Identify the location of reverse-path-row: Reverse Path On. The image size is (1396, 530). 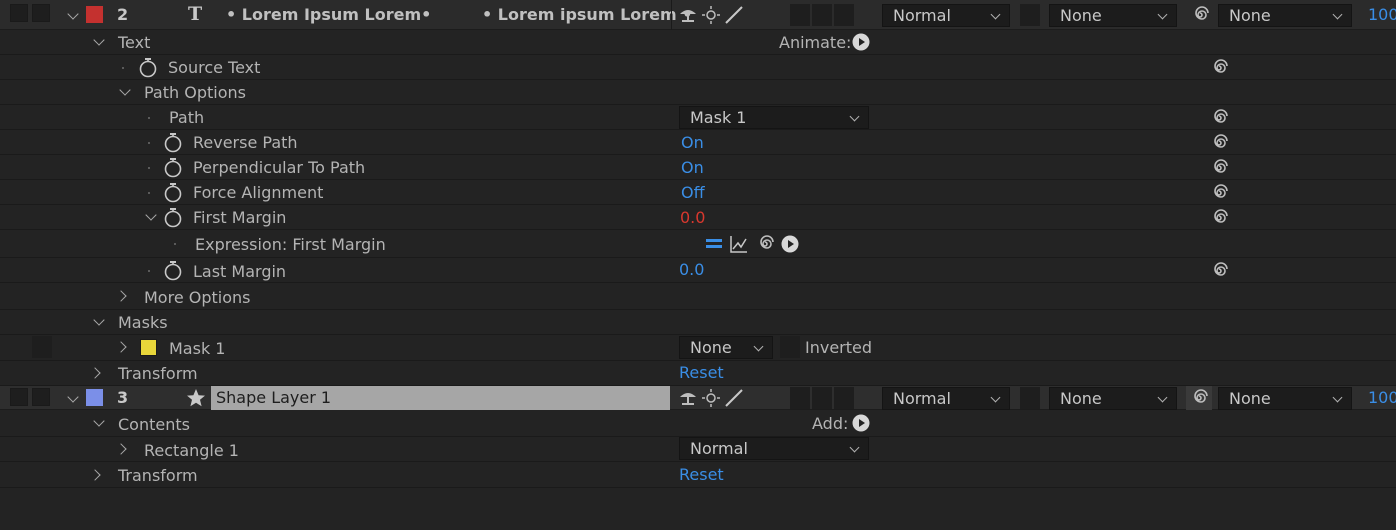
(698, 142).